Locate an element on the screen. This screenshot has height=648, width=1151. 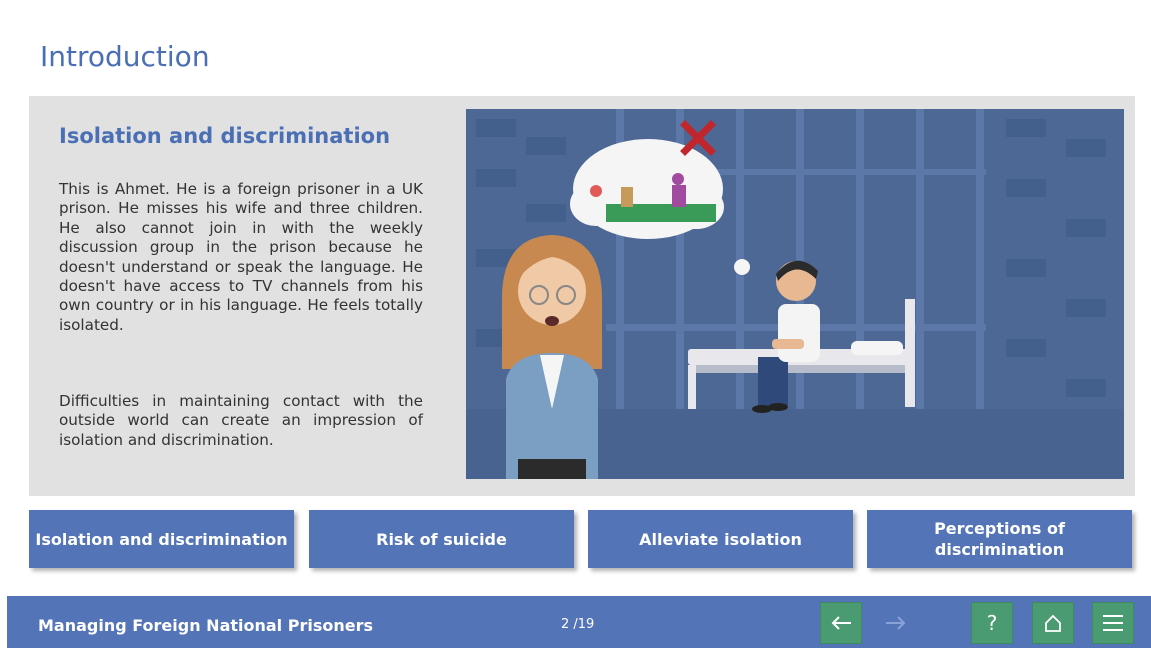
tab-risk-of-suicide: Risk of suicide is located at coordinates (441, 539).